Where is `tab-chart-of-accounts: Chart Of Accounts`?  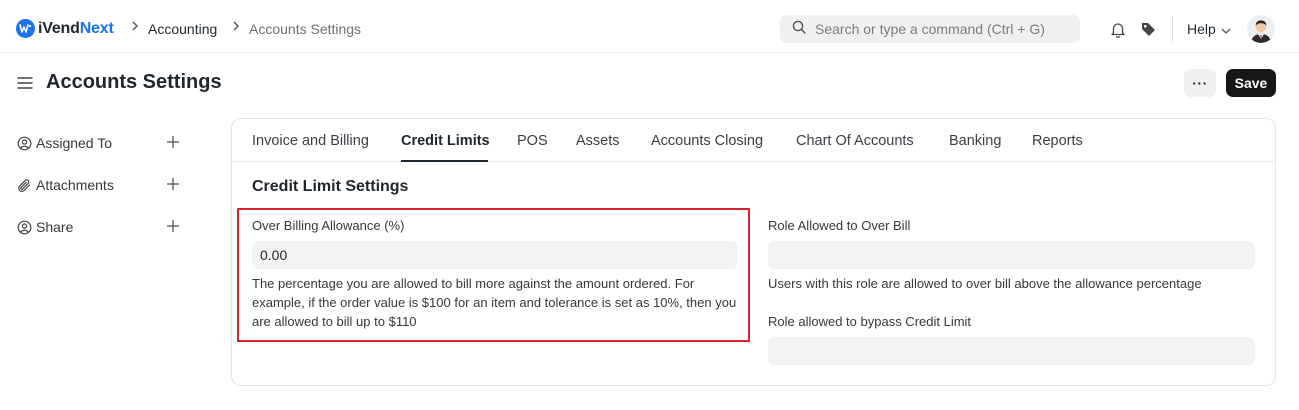 tab-chart-of-accounts: Chart Of Accounts is located at coordinates (855, 141).